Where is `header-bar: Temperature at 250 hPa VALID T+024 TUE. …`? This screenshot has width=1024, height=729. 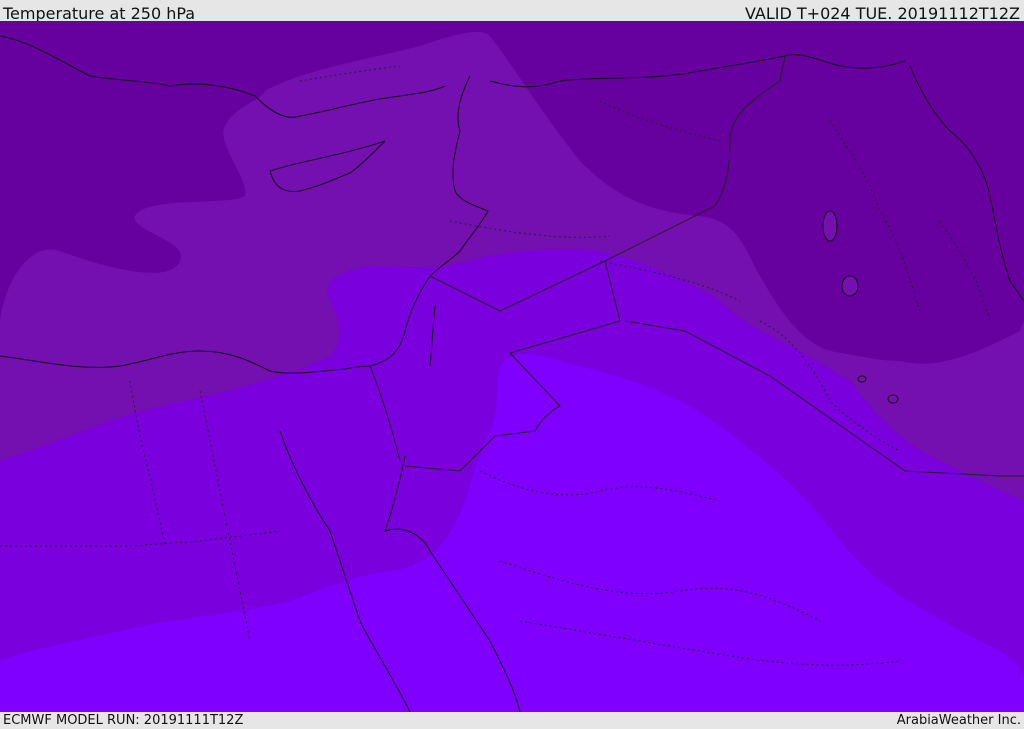
header-bar: Temperature at 250 hPa VALID T+024 TUE. … is located at coordinates (512, 11).